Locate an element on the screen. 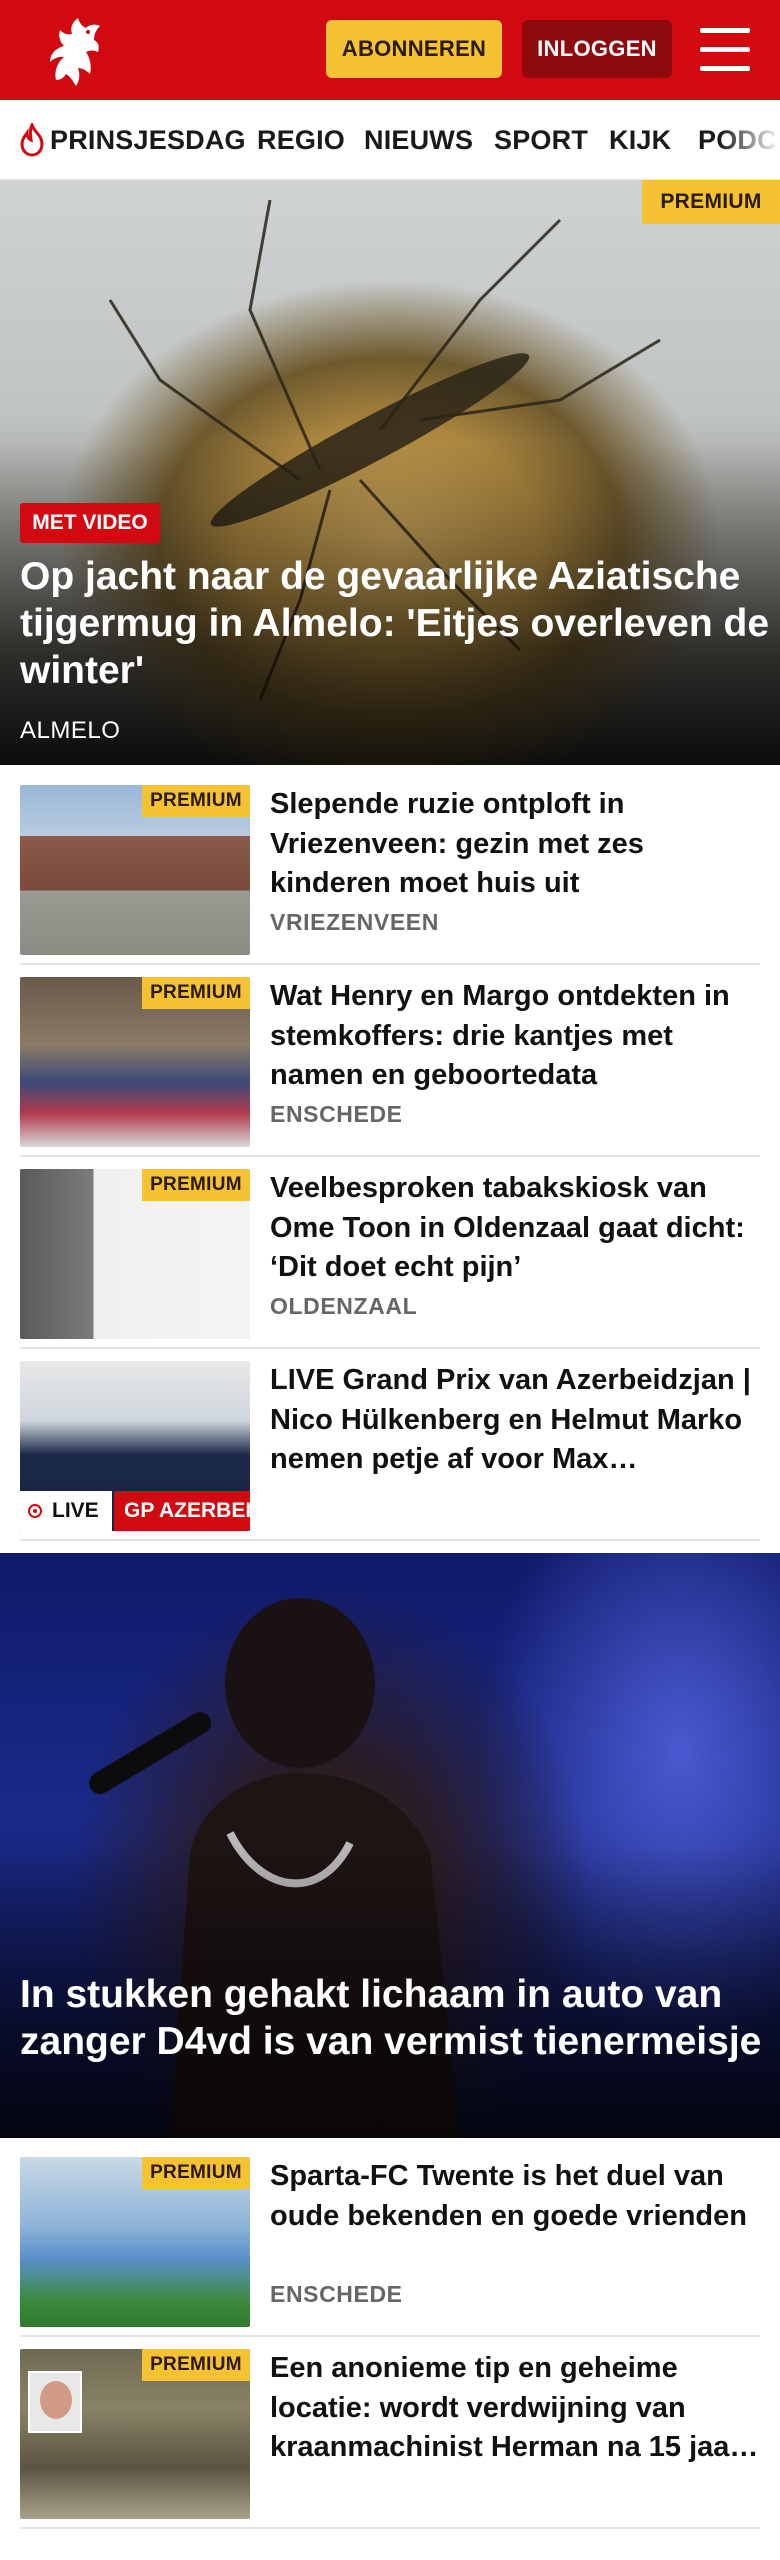 The height and width of the screenshot is (2560, 780). top-bar: ABONNEREN INLOGGEN is located at coordinates (390, 50).